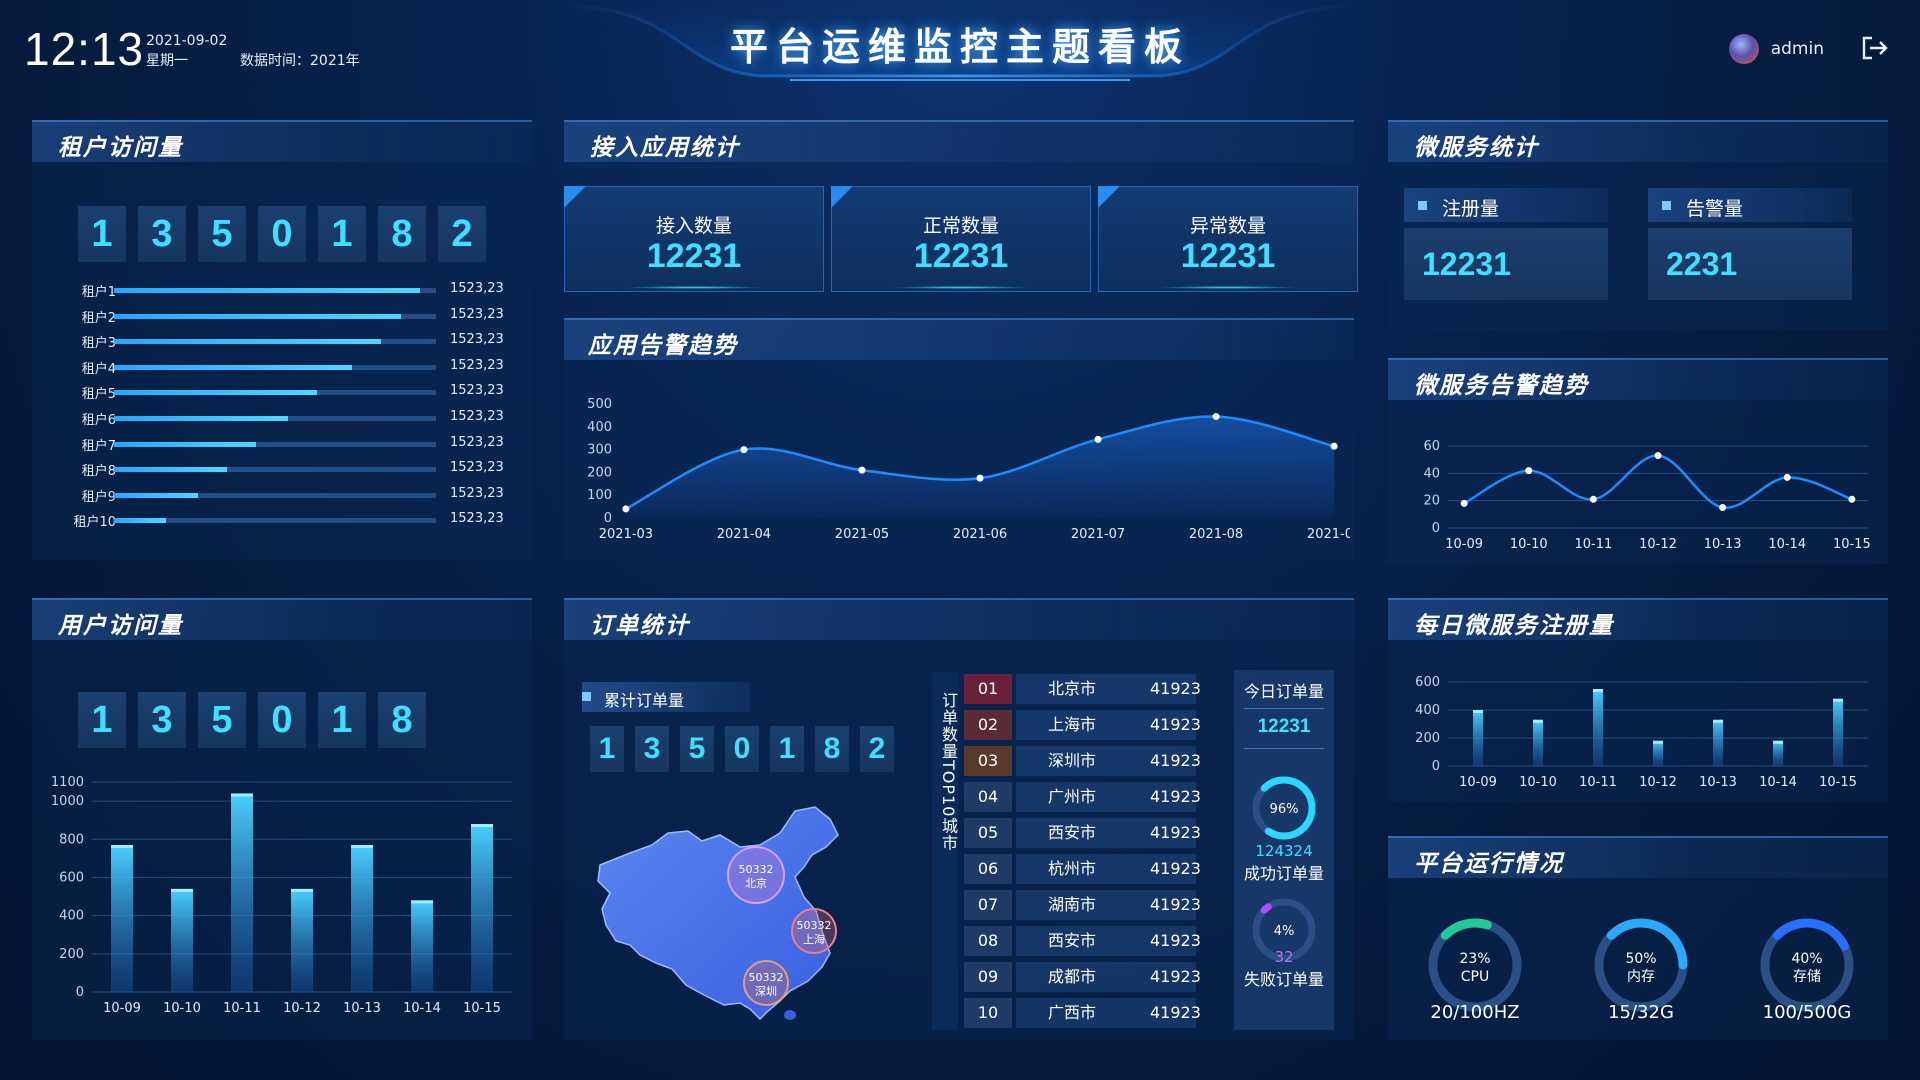 The image size is (1920, 1080). I want to click on weekday-text: 星期一, so click(167, 61).